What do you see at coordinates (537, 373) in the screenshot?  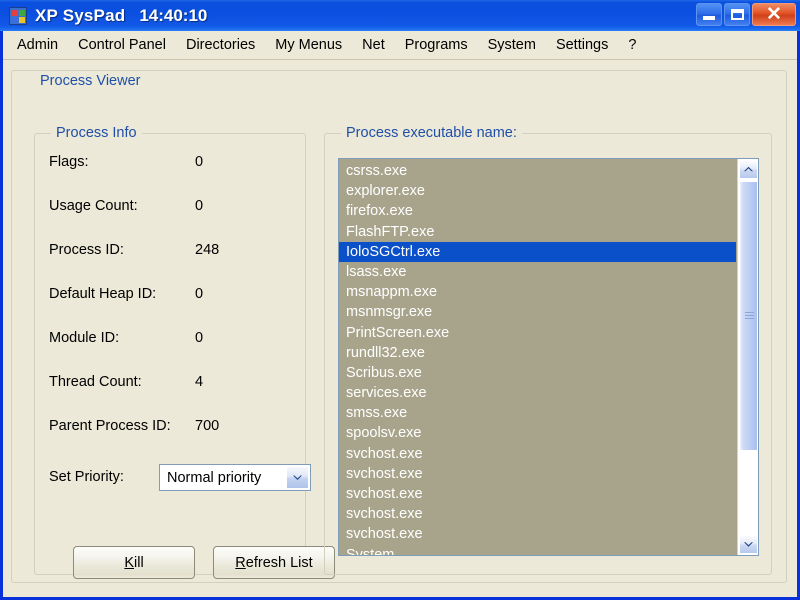 I see `process-list-item: Scribus.exe` at bounding box center [537, 373].